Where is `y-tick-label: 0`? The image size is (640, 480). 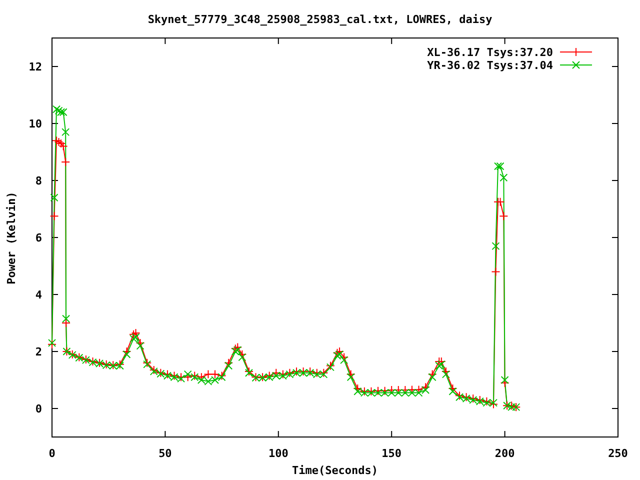 y-tick-label: 0 is located at coordinates (38, 409).